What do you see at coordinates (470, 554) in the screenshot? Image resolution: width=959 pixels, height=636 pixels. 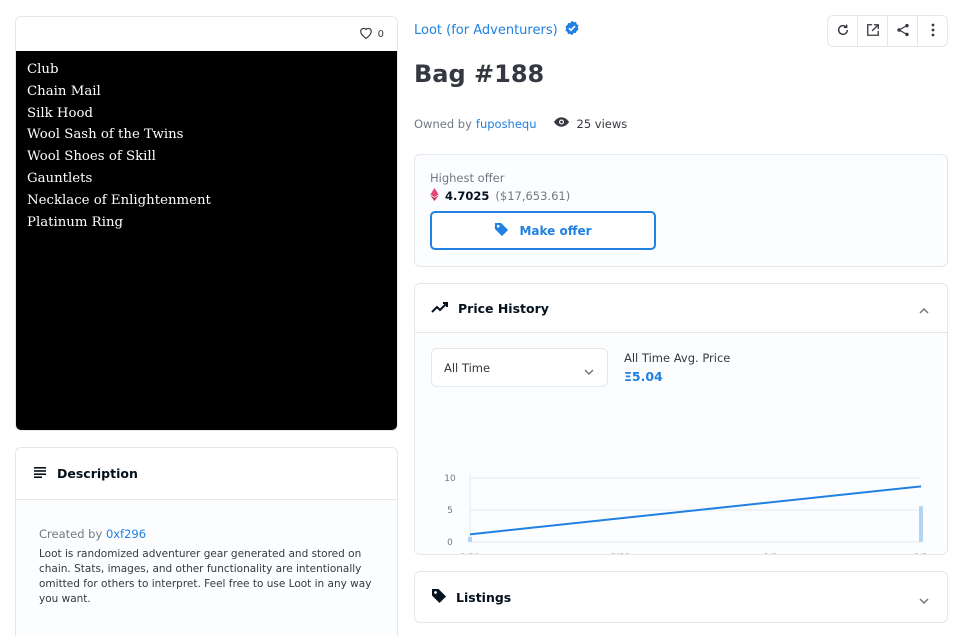 I see `x-tick-label: 8/30` at bounding box center [470, 554].